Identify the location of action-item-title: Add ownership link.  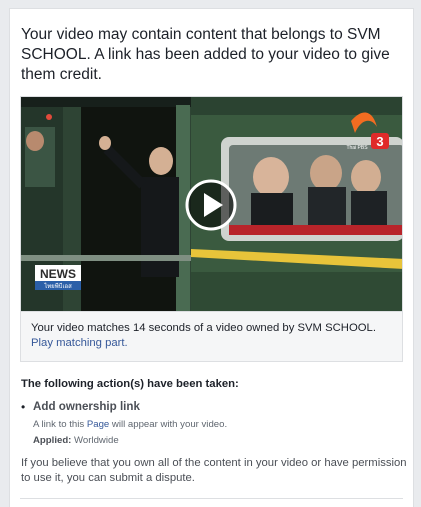
(86, 406).